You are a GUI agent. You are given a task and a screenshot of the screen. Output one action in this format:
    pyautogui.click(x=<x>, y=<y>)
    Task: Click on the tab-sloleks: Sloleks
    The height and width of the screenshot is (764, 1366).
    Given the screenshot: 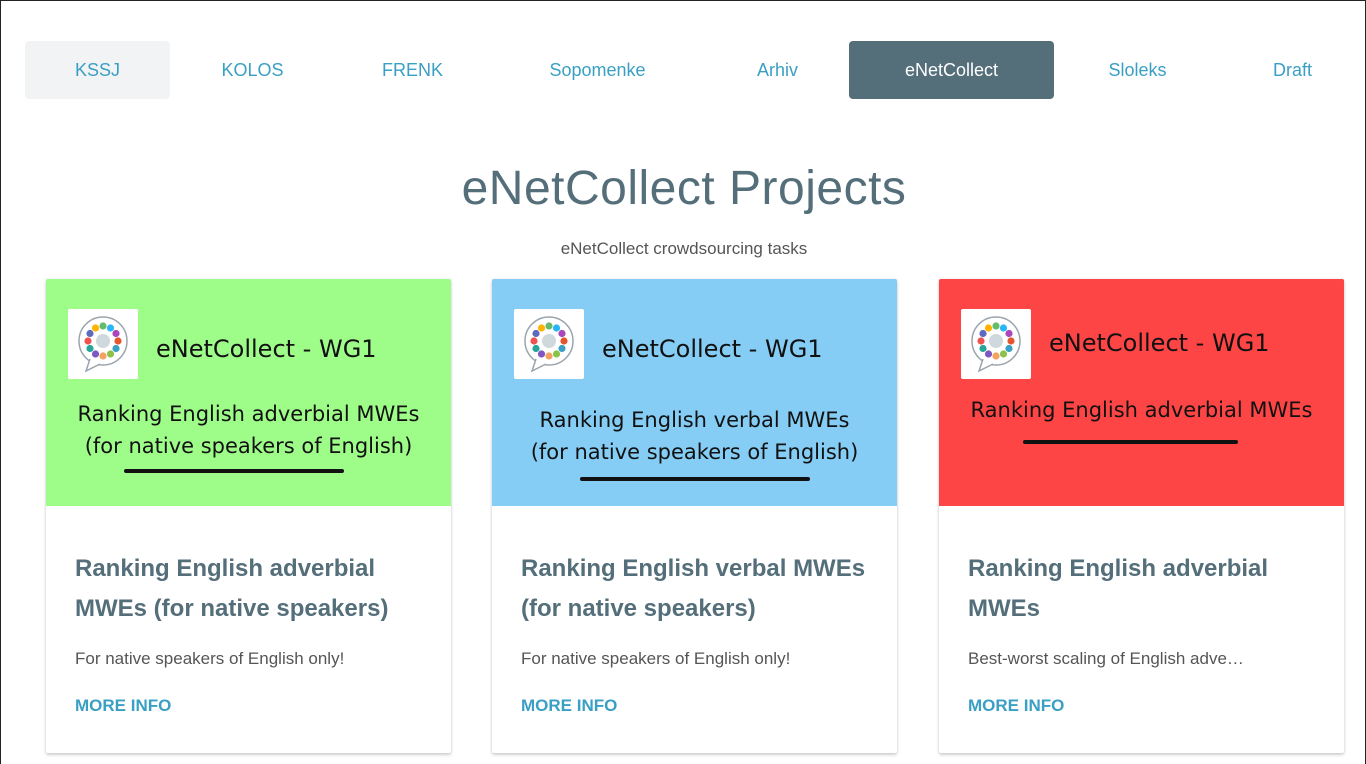 What is the action you would take?
    pyautogui.click(x=1137, y=70)
    